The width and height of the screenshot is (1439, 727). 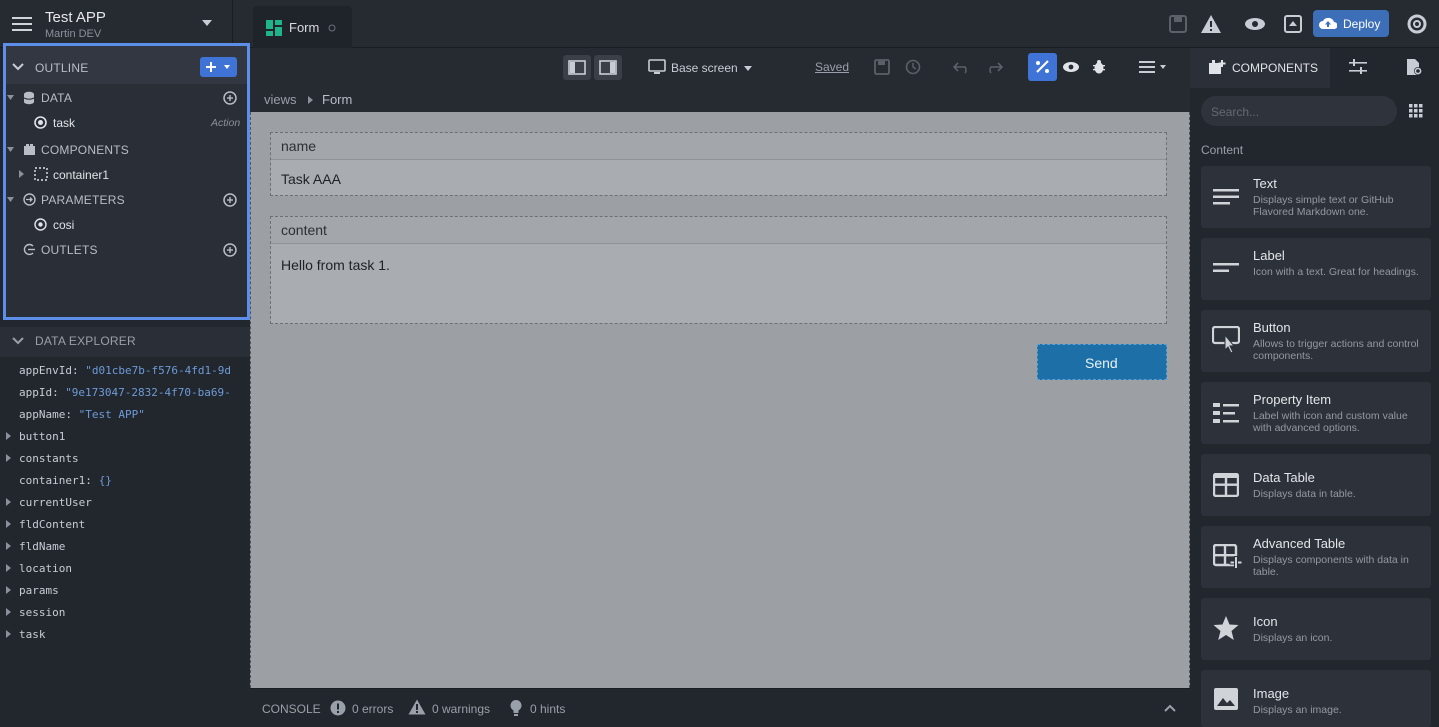 I want to click on warning-icon, so click(x=1211, y=24).